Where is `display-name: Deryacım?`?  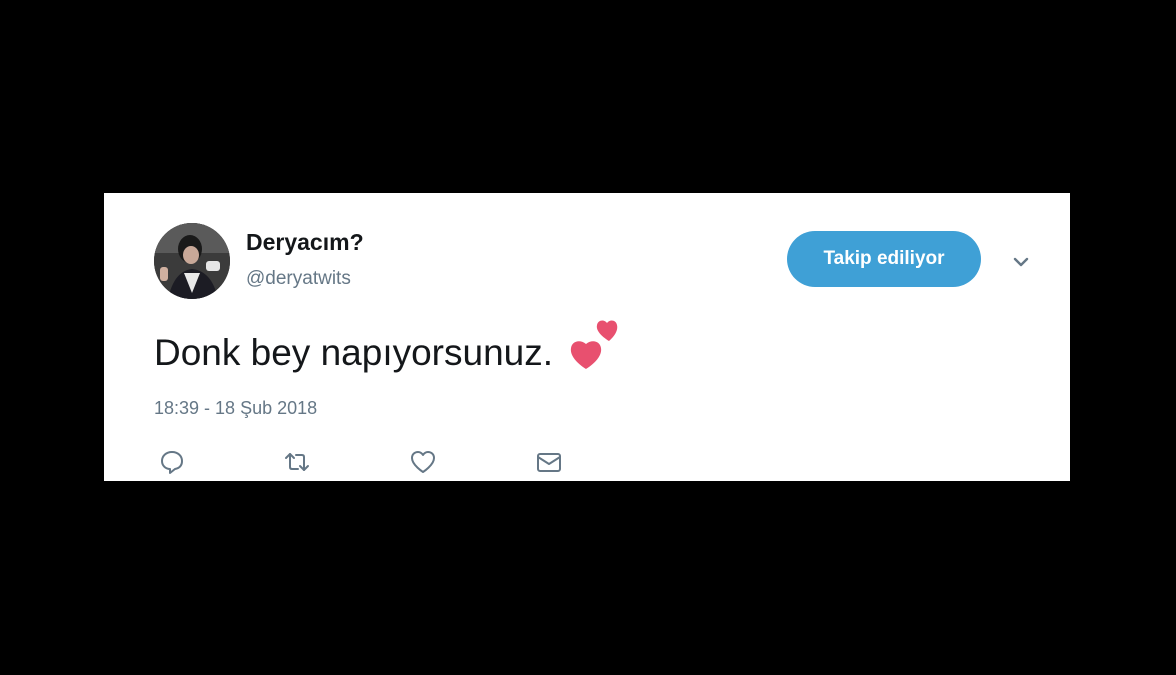 display-name: Deryacım? is located at coordinates (305, 242).